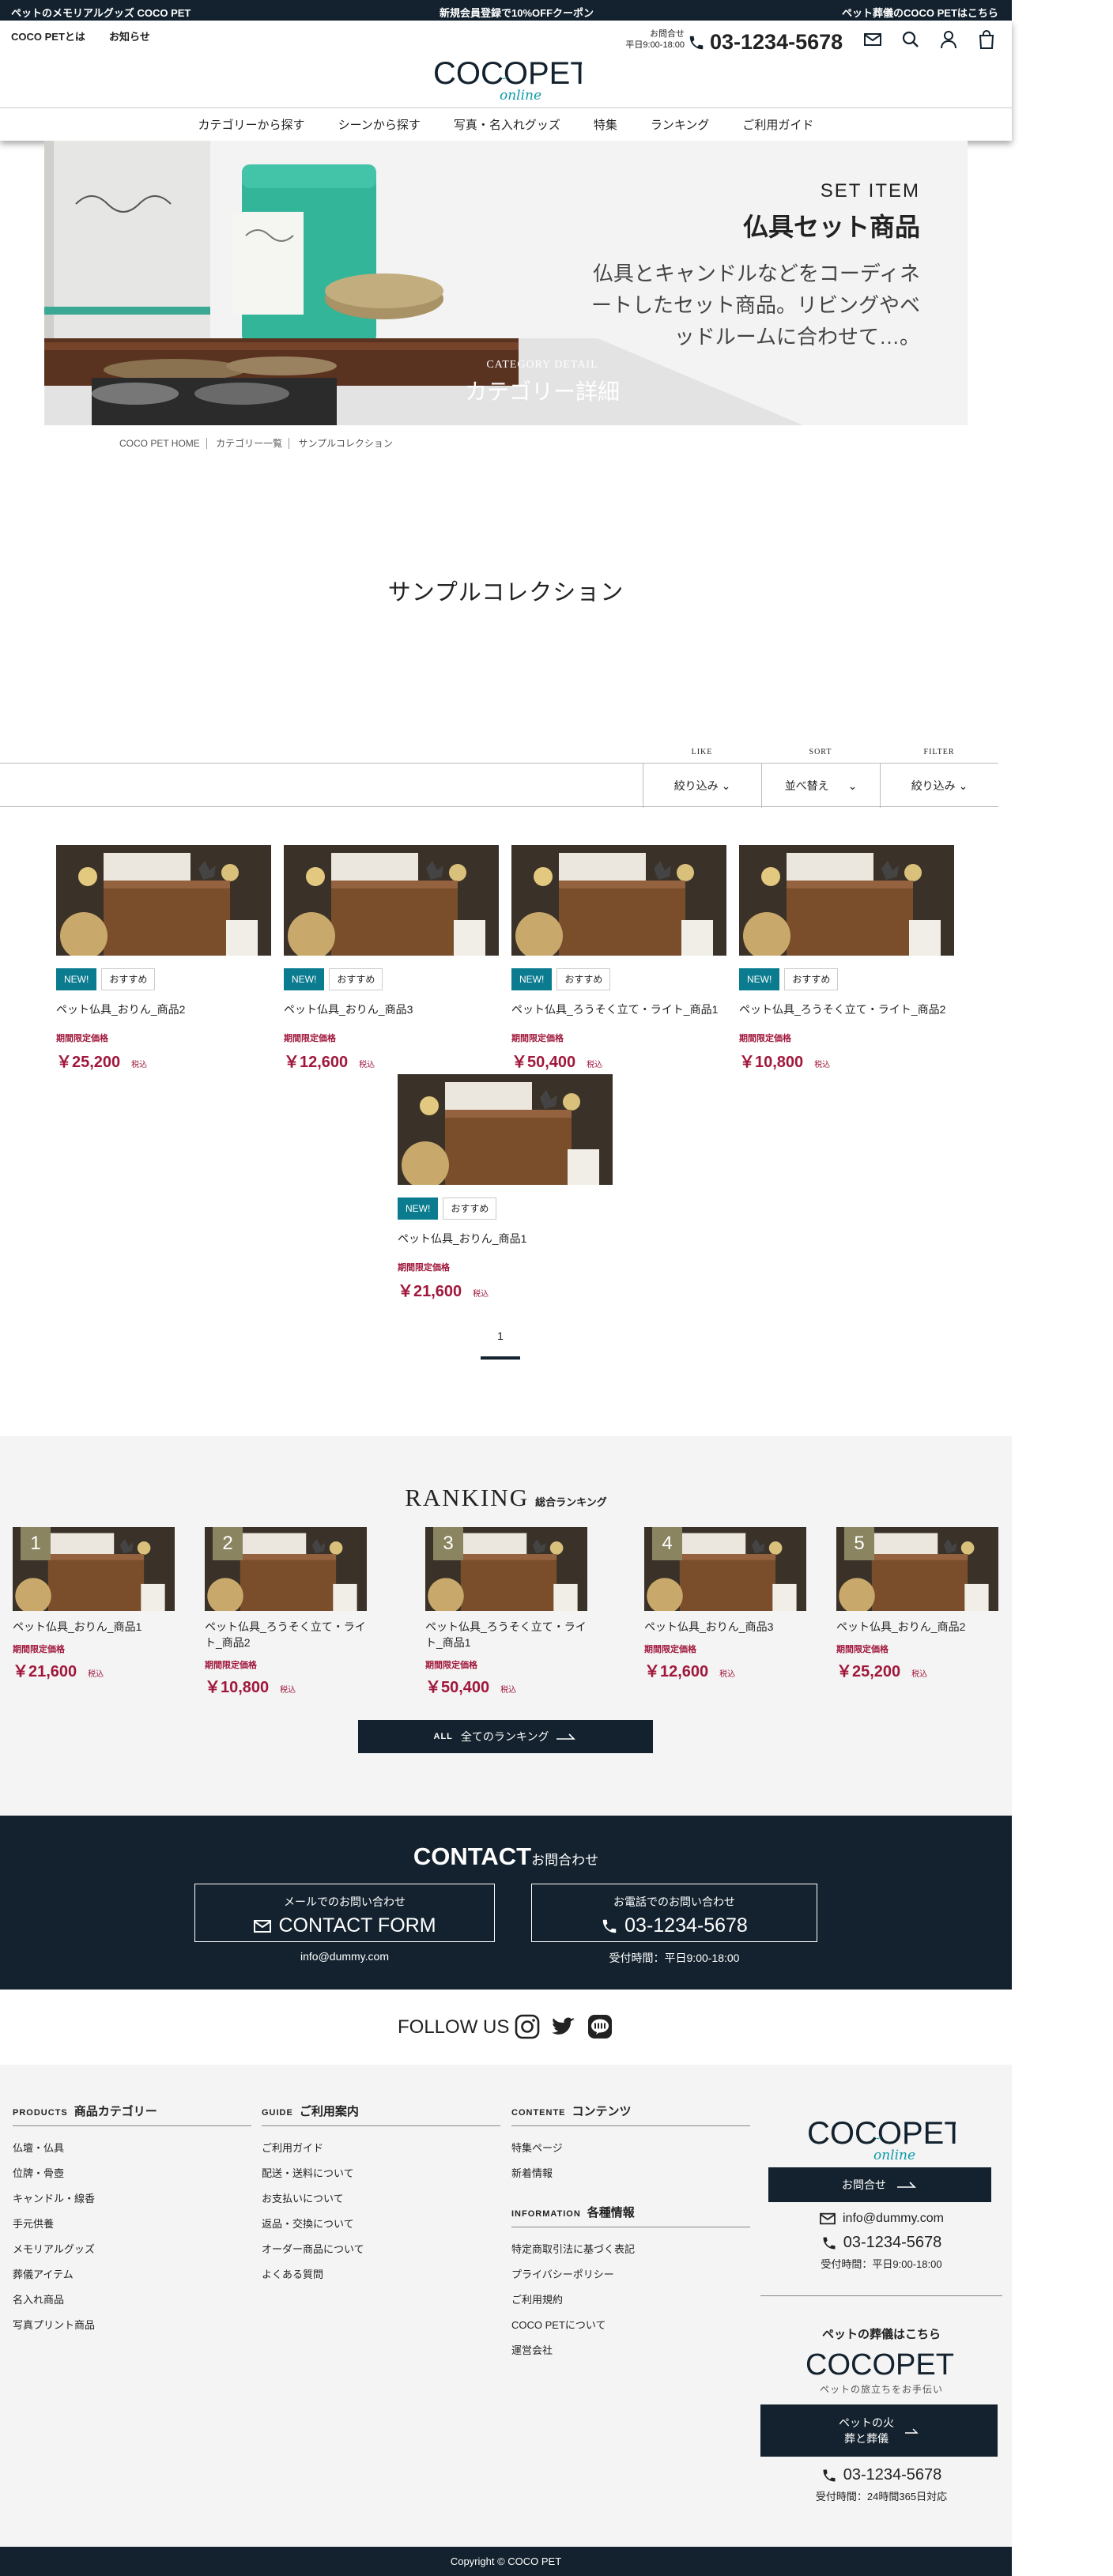 This screenshot has height=2576, width=1113. What do you see at coordinates (506, 1612) in the screenshot?
I see `ranking-item: 3 ペット仏具_ろうそく立て・ライト_商品1 期間限定価格 ￥50,400 税込` at bounding box center [506, 1612].